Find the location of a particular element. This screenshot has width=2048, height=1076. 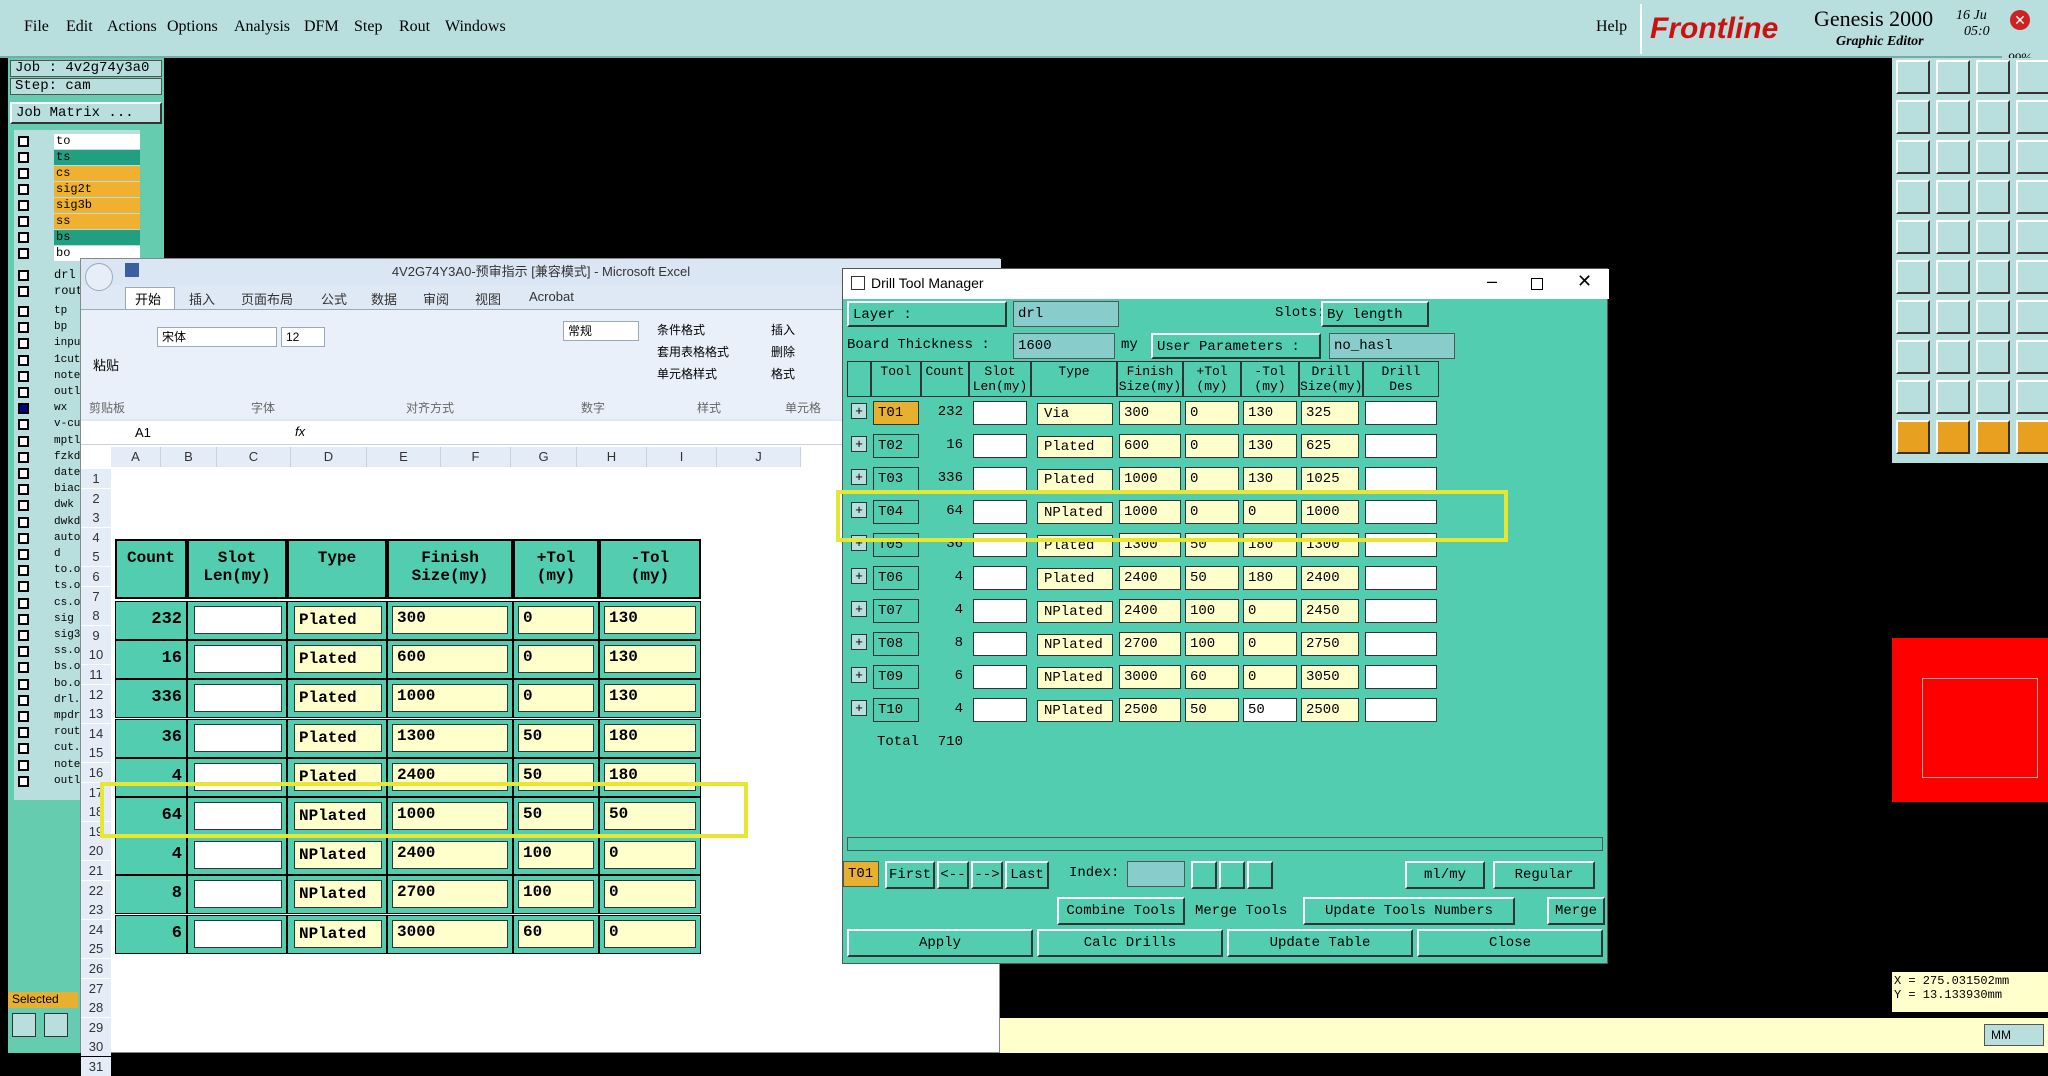

row-header: 10 is located at coordinates (96, 655).